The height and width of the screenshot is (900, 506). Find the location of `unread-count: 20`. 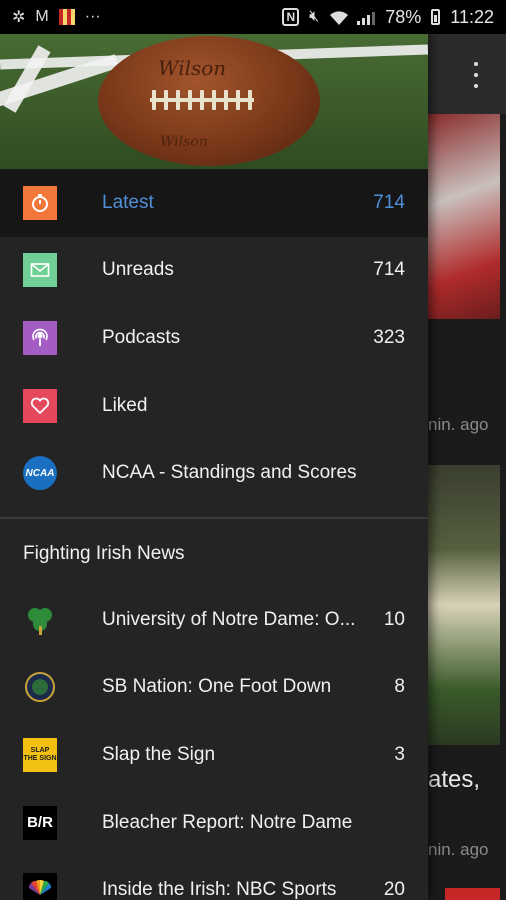

unread-count: 20 is located at coordinates (394, 889).